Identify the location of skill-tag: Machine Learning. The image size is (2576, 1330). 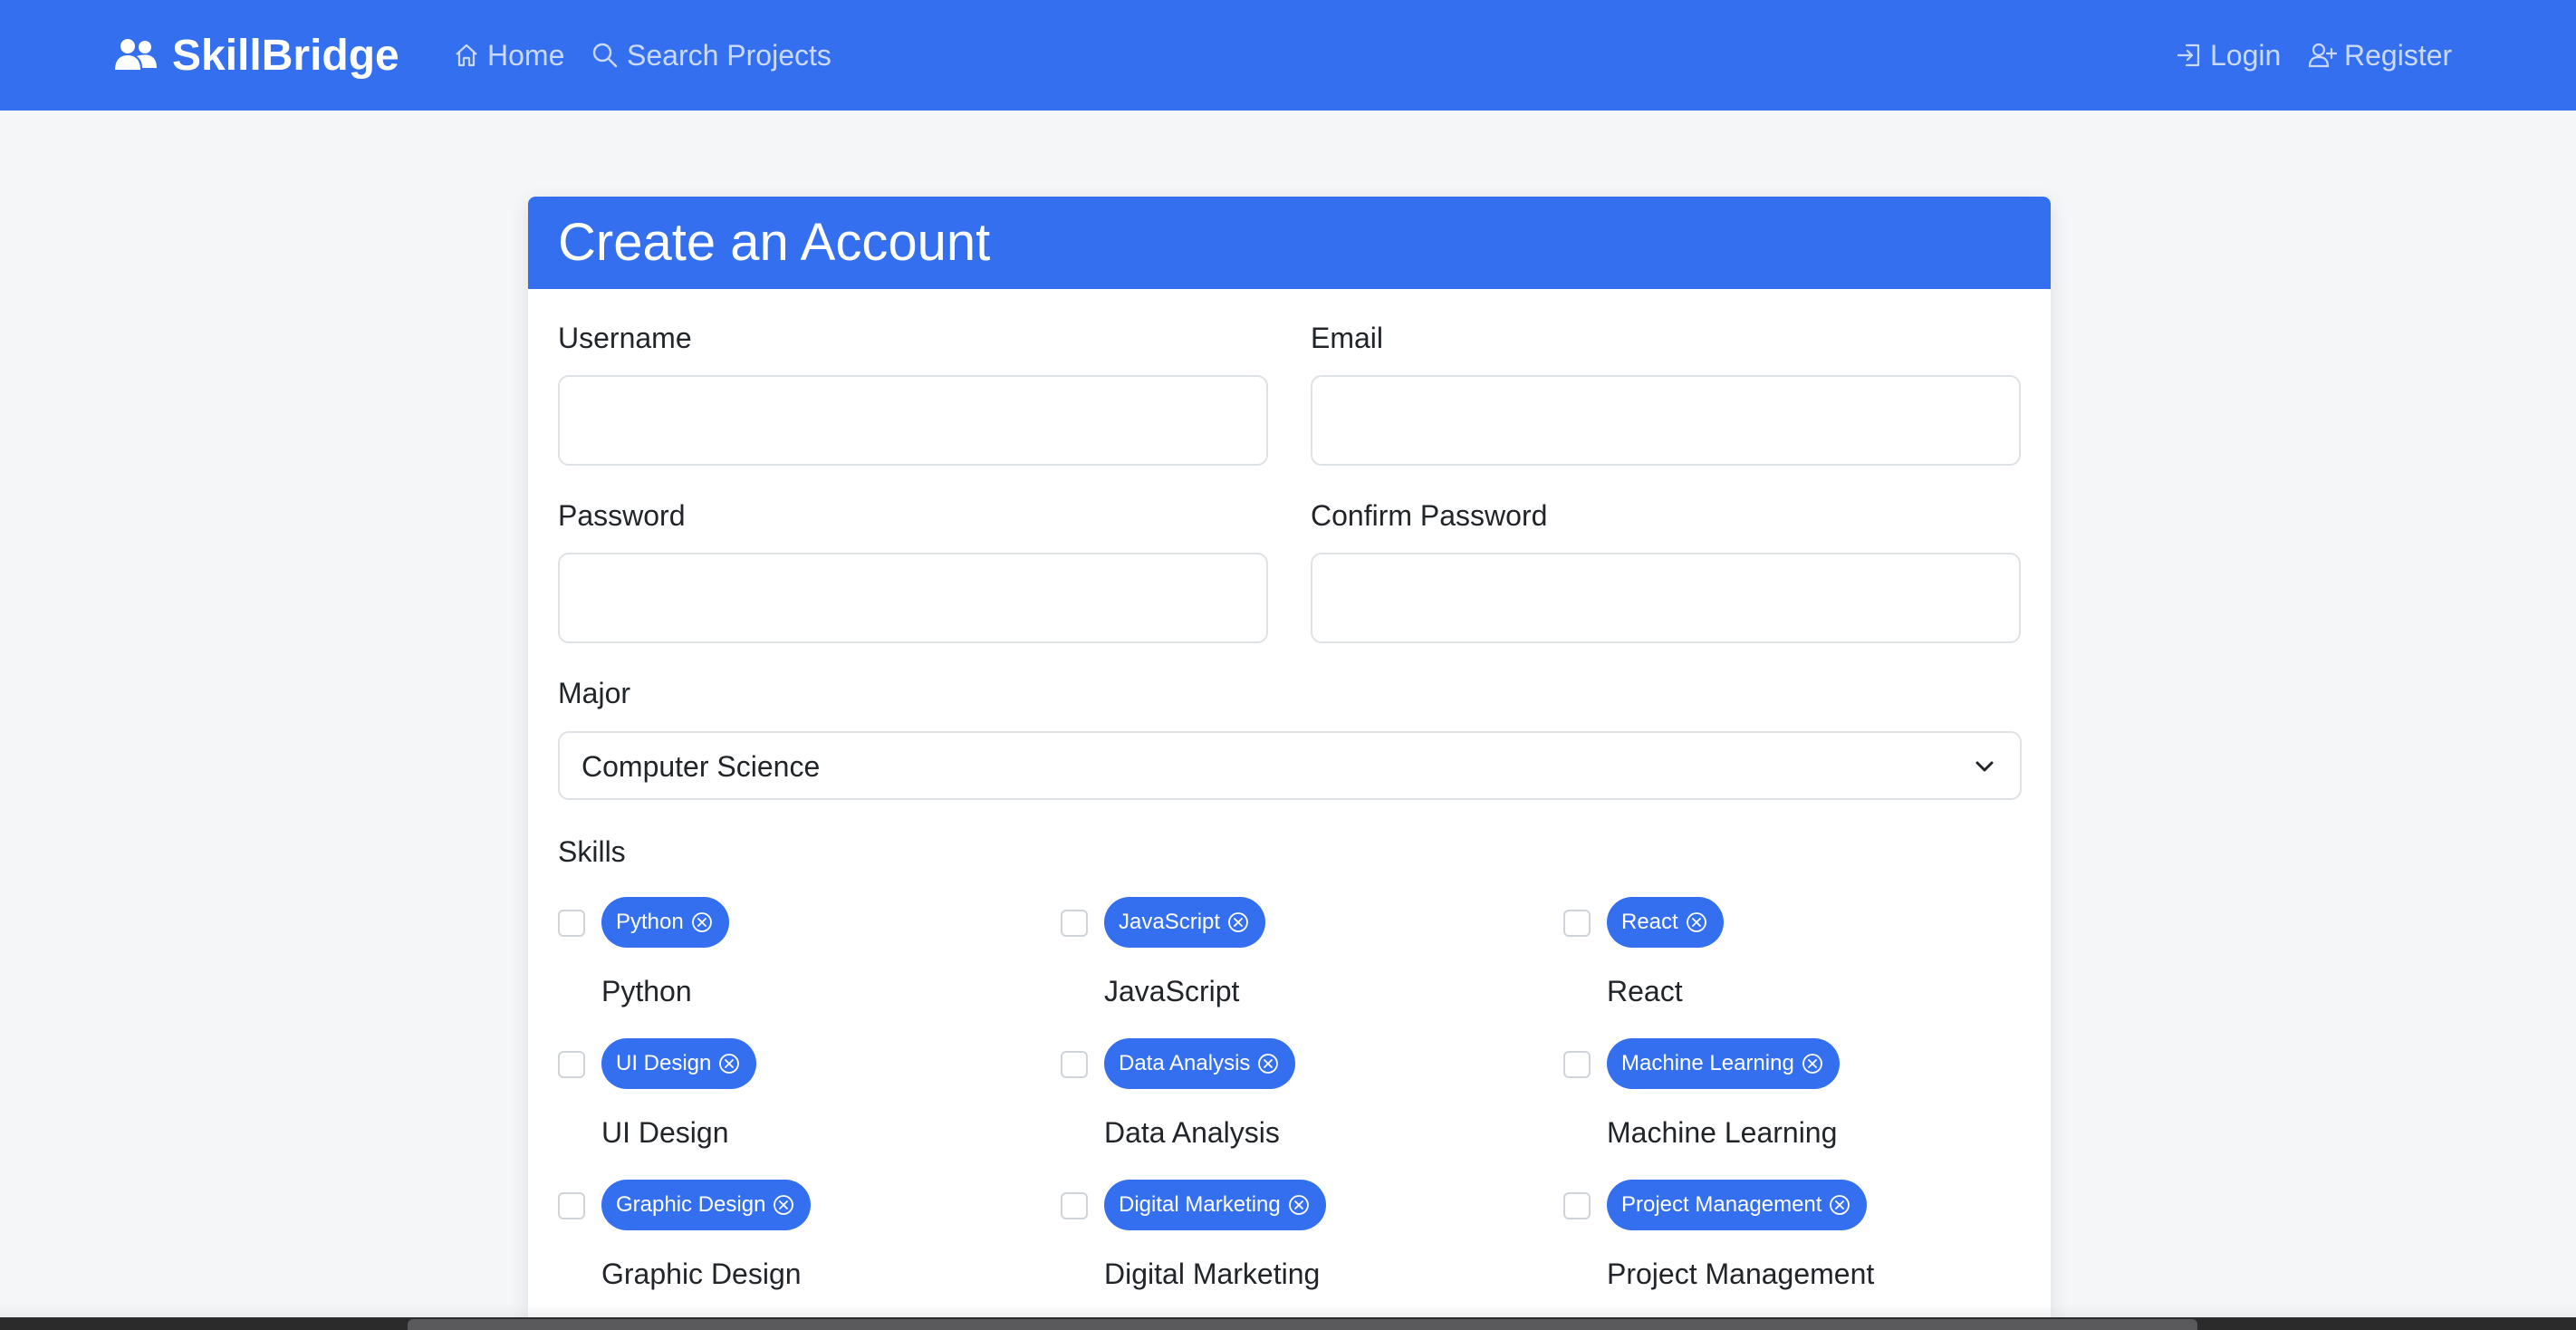
(1723, 1063).